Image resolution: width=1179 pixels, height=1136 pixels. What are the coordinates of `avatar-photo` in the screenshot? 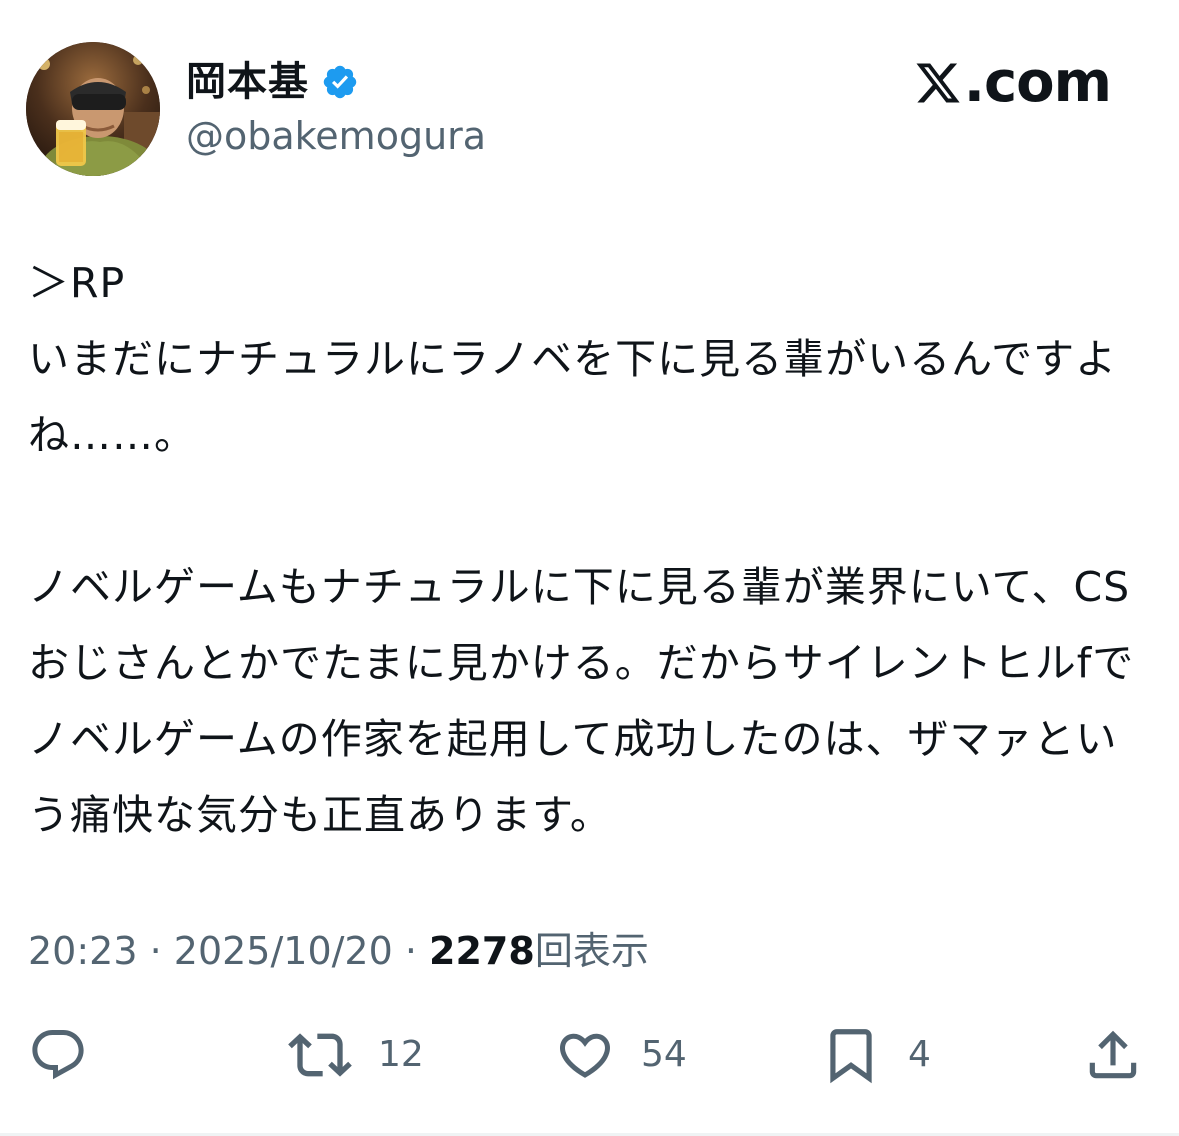 It's located at (93, 109).